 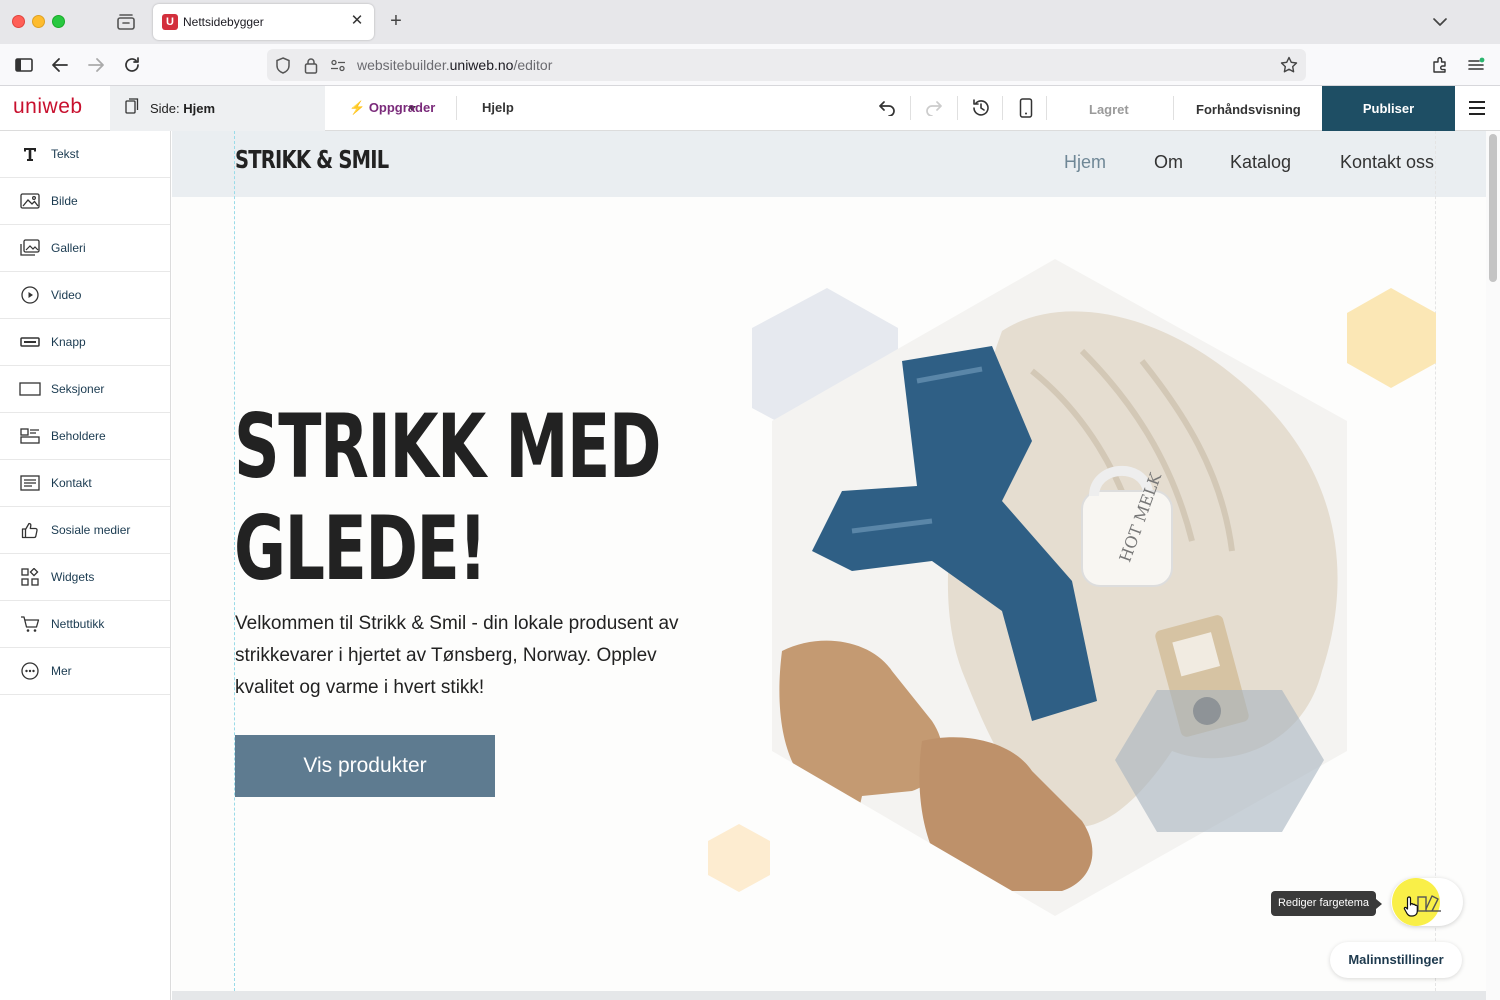 What do you see at coordinates (58, 21) in the screenshot?
I see `maximize-window-button` at bounding box center [58, 21].